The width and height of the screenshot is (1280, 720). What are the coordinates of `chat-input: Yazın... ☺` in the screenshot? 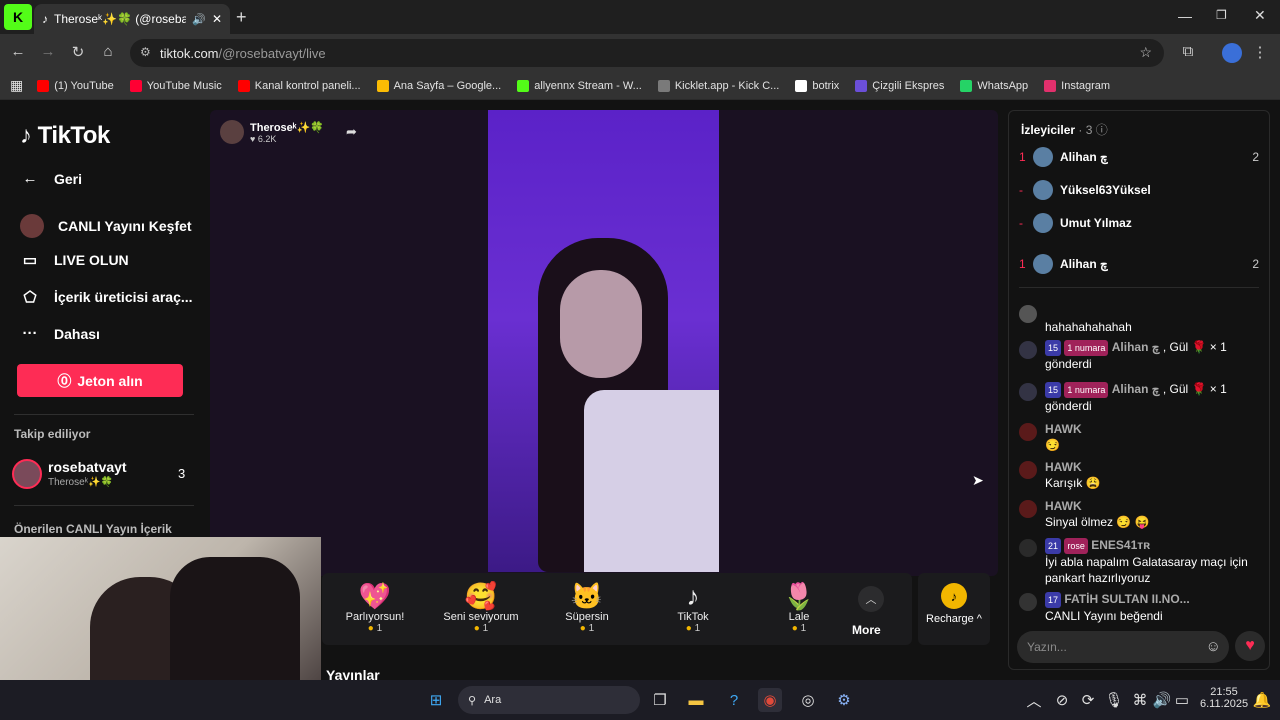 It's located at (1123, 647).